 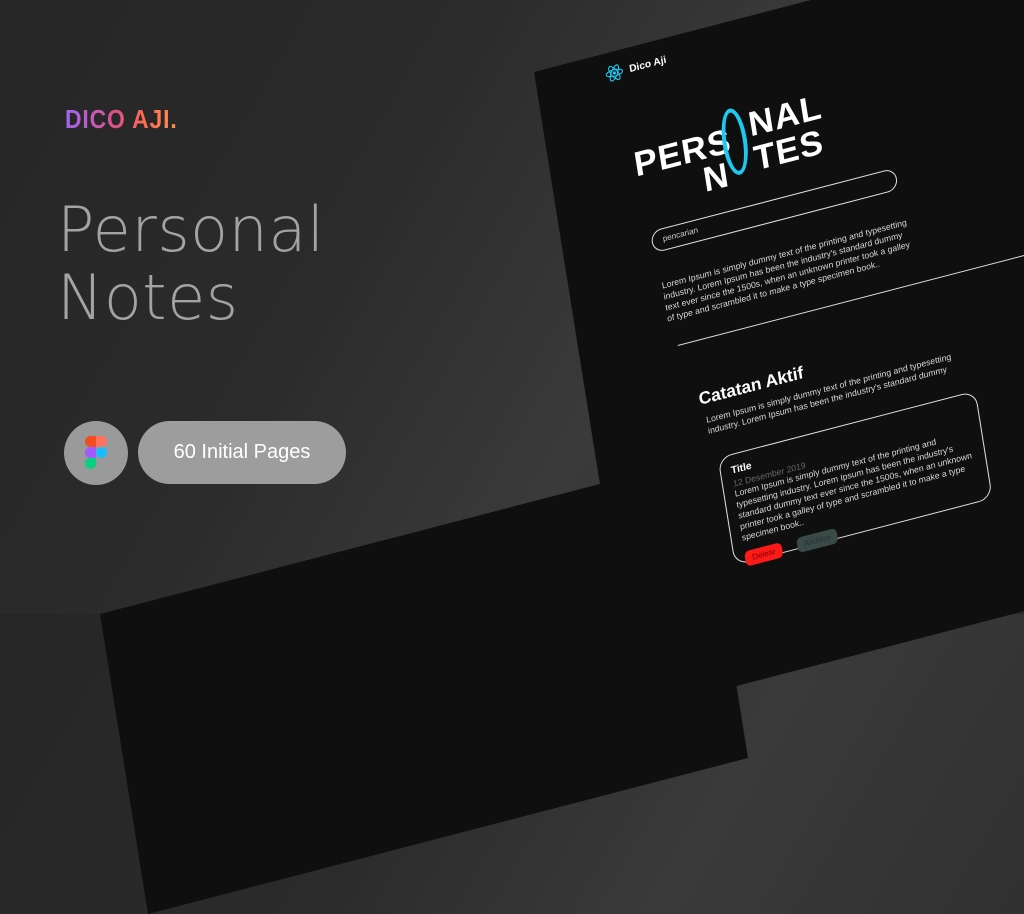 What do you see at coordinates (817, 540) in the screenshot?
I see `archive-button: Archive` at bounding box center [817, 540].